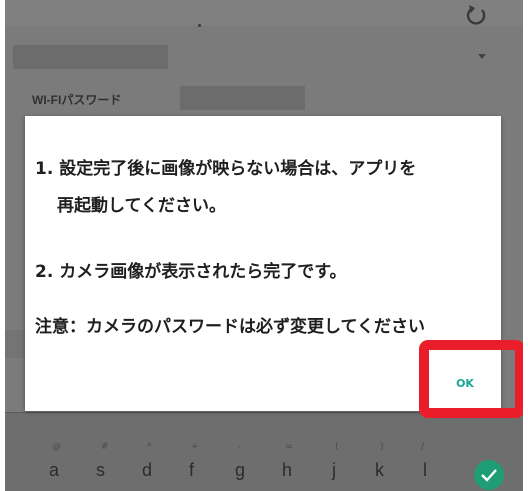 Image resolution: width=528 pixels, height=491 pixels. I want to click on keyboard-symbol: (, so click(337, 447).